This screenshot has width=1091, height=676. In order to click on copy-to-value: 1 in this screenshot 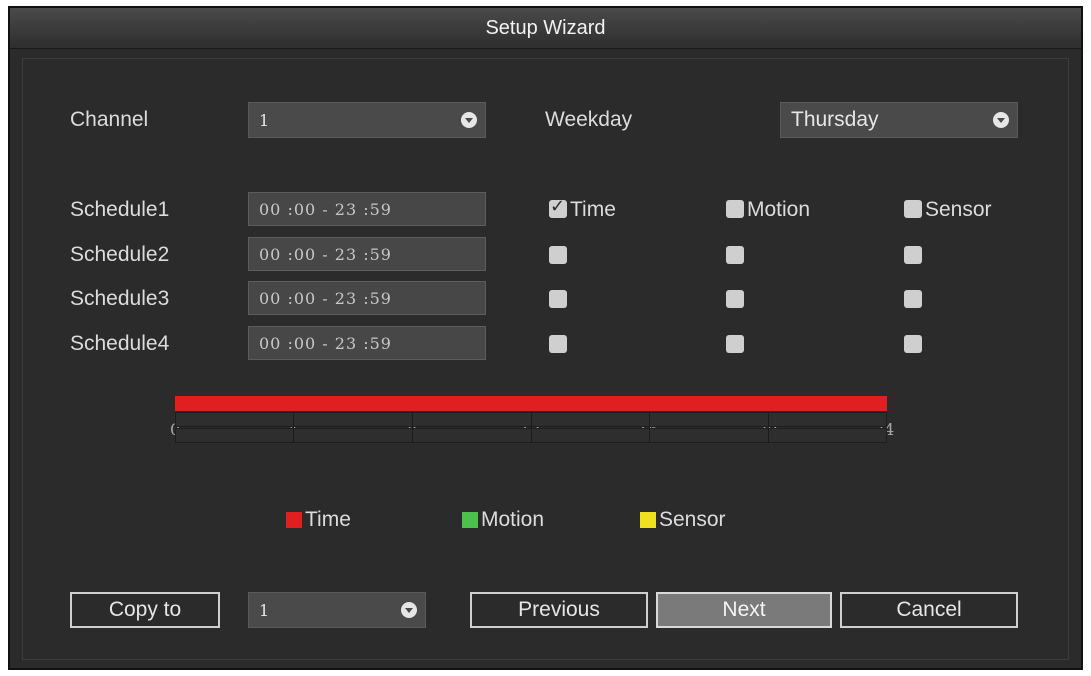, I will do `click(264, 610)`.